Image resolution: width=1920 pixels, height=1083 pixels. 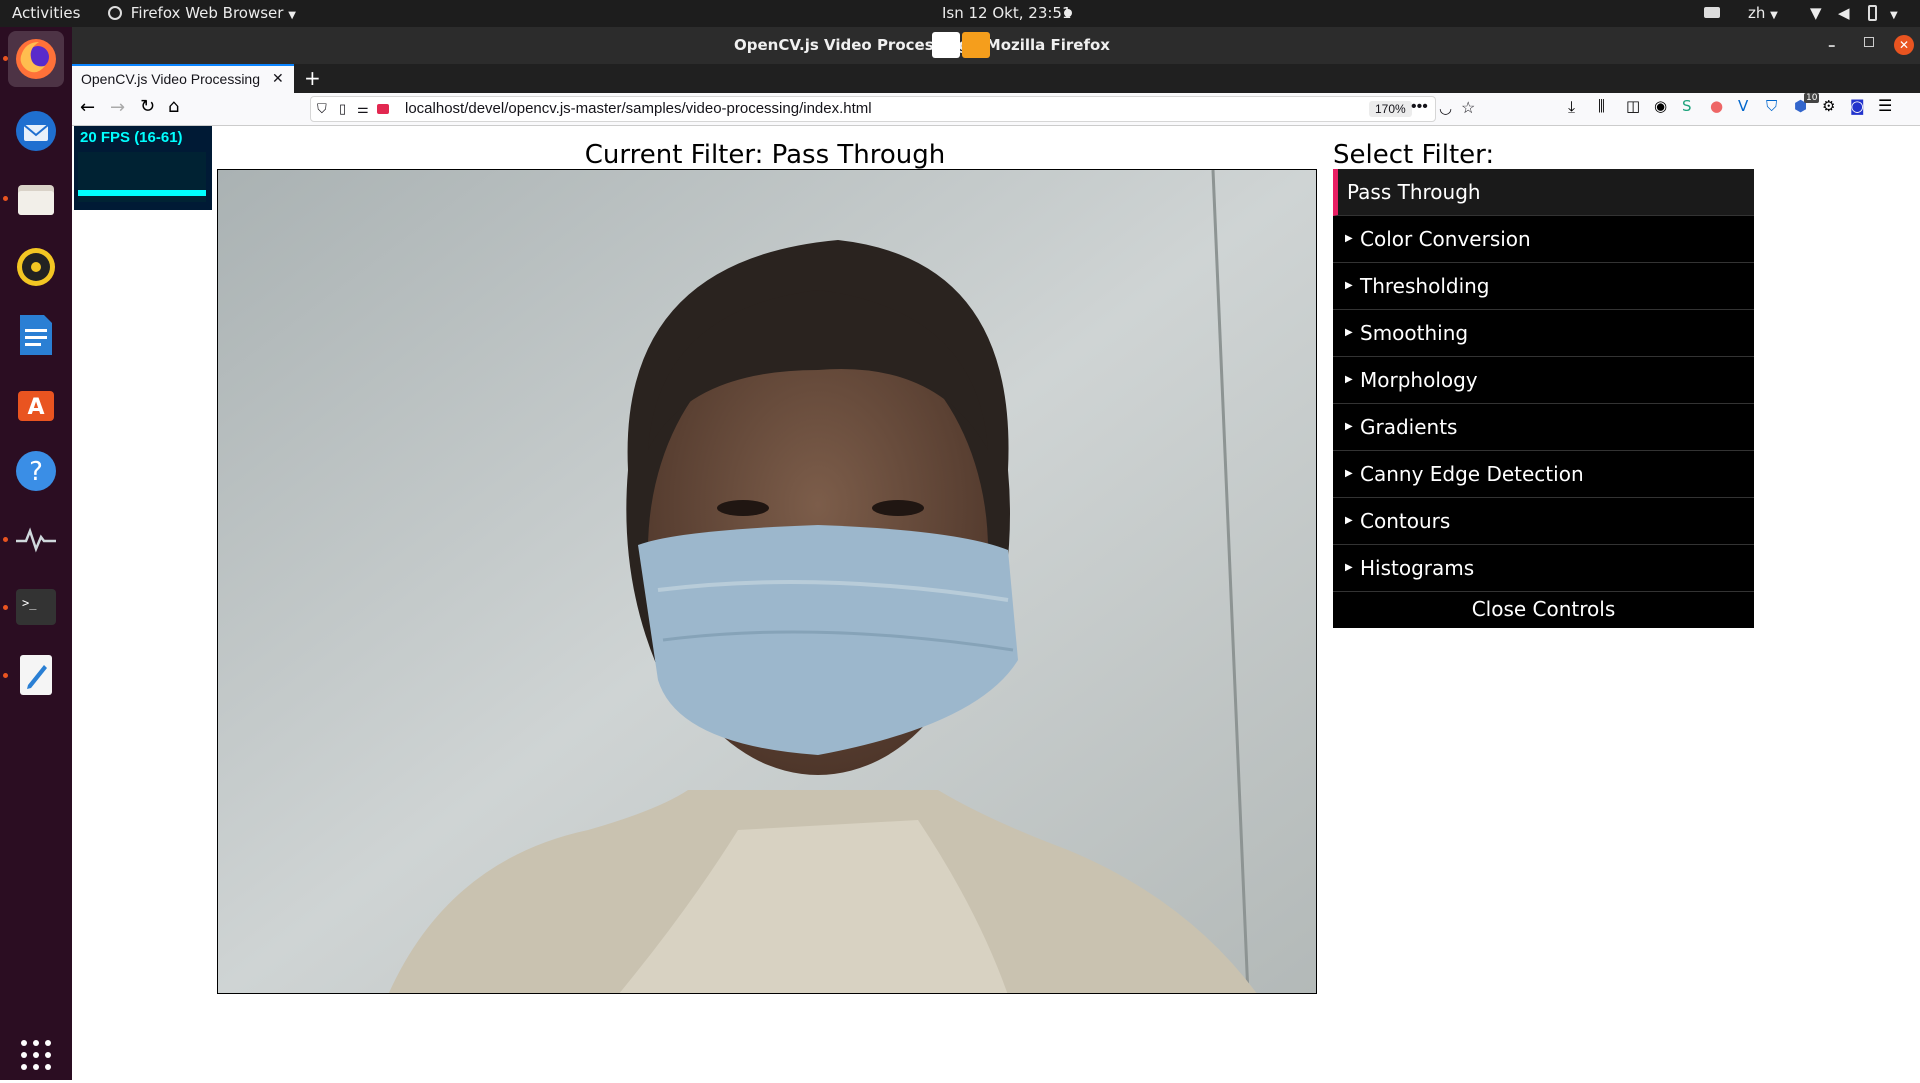 I want to click on app-menu-label: Firefox Web Browser, so click(x=207, y=13).